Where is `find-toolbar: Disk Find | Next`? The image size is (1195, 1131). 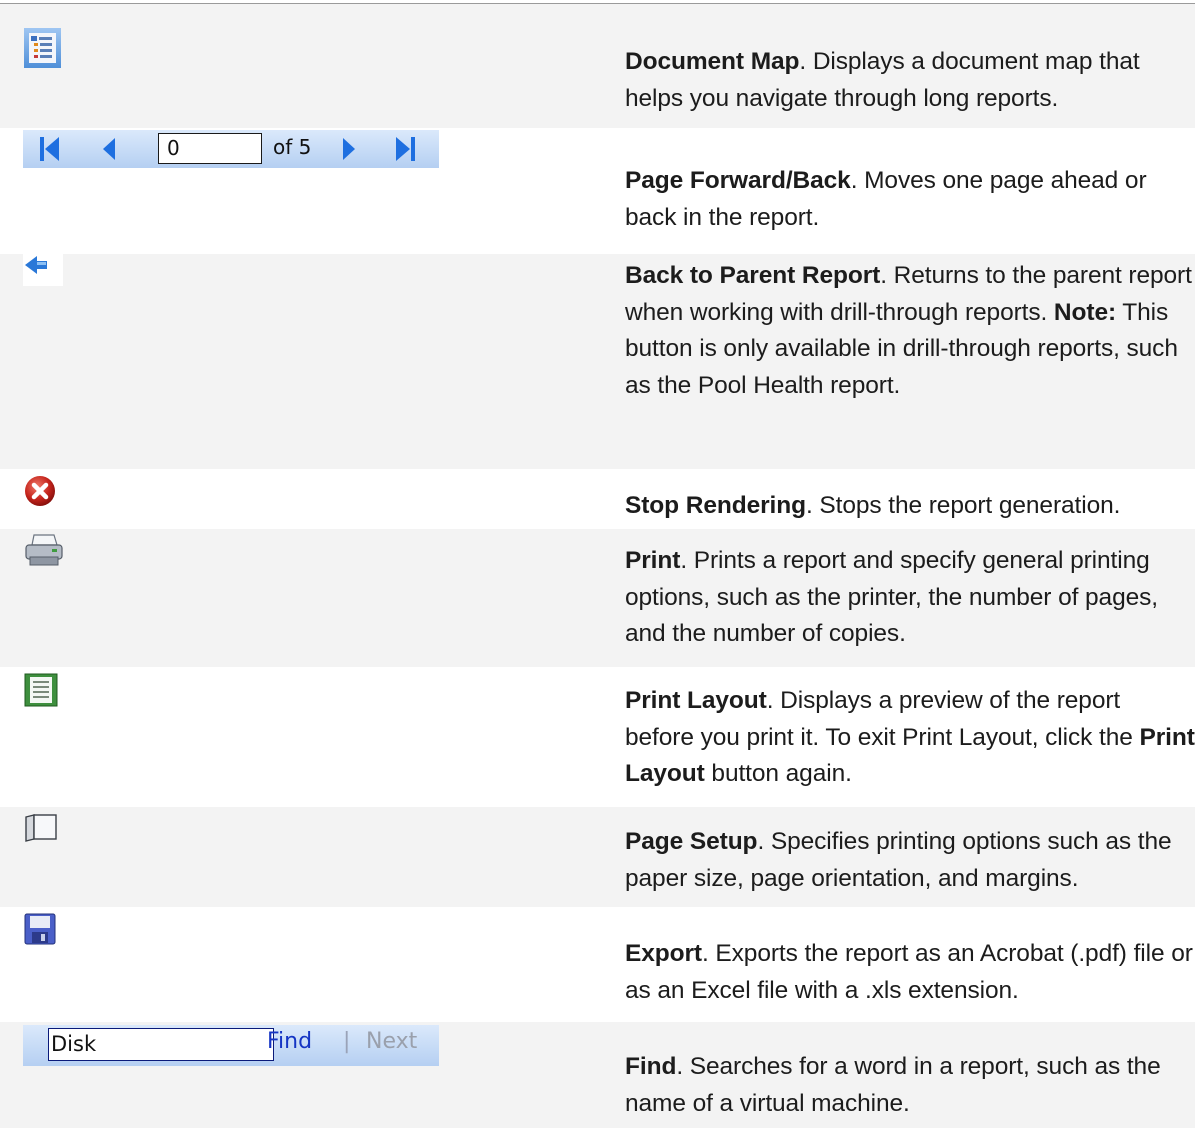
find-toolbar: Disk Find | Next is located at coordinates (231, 1045).